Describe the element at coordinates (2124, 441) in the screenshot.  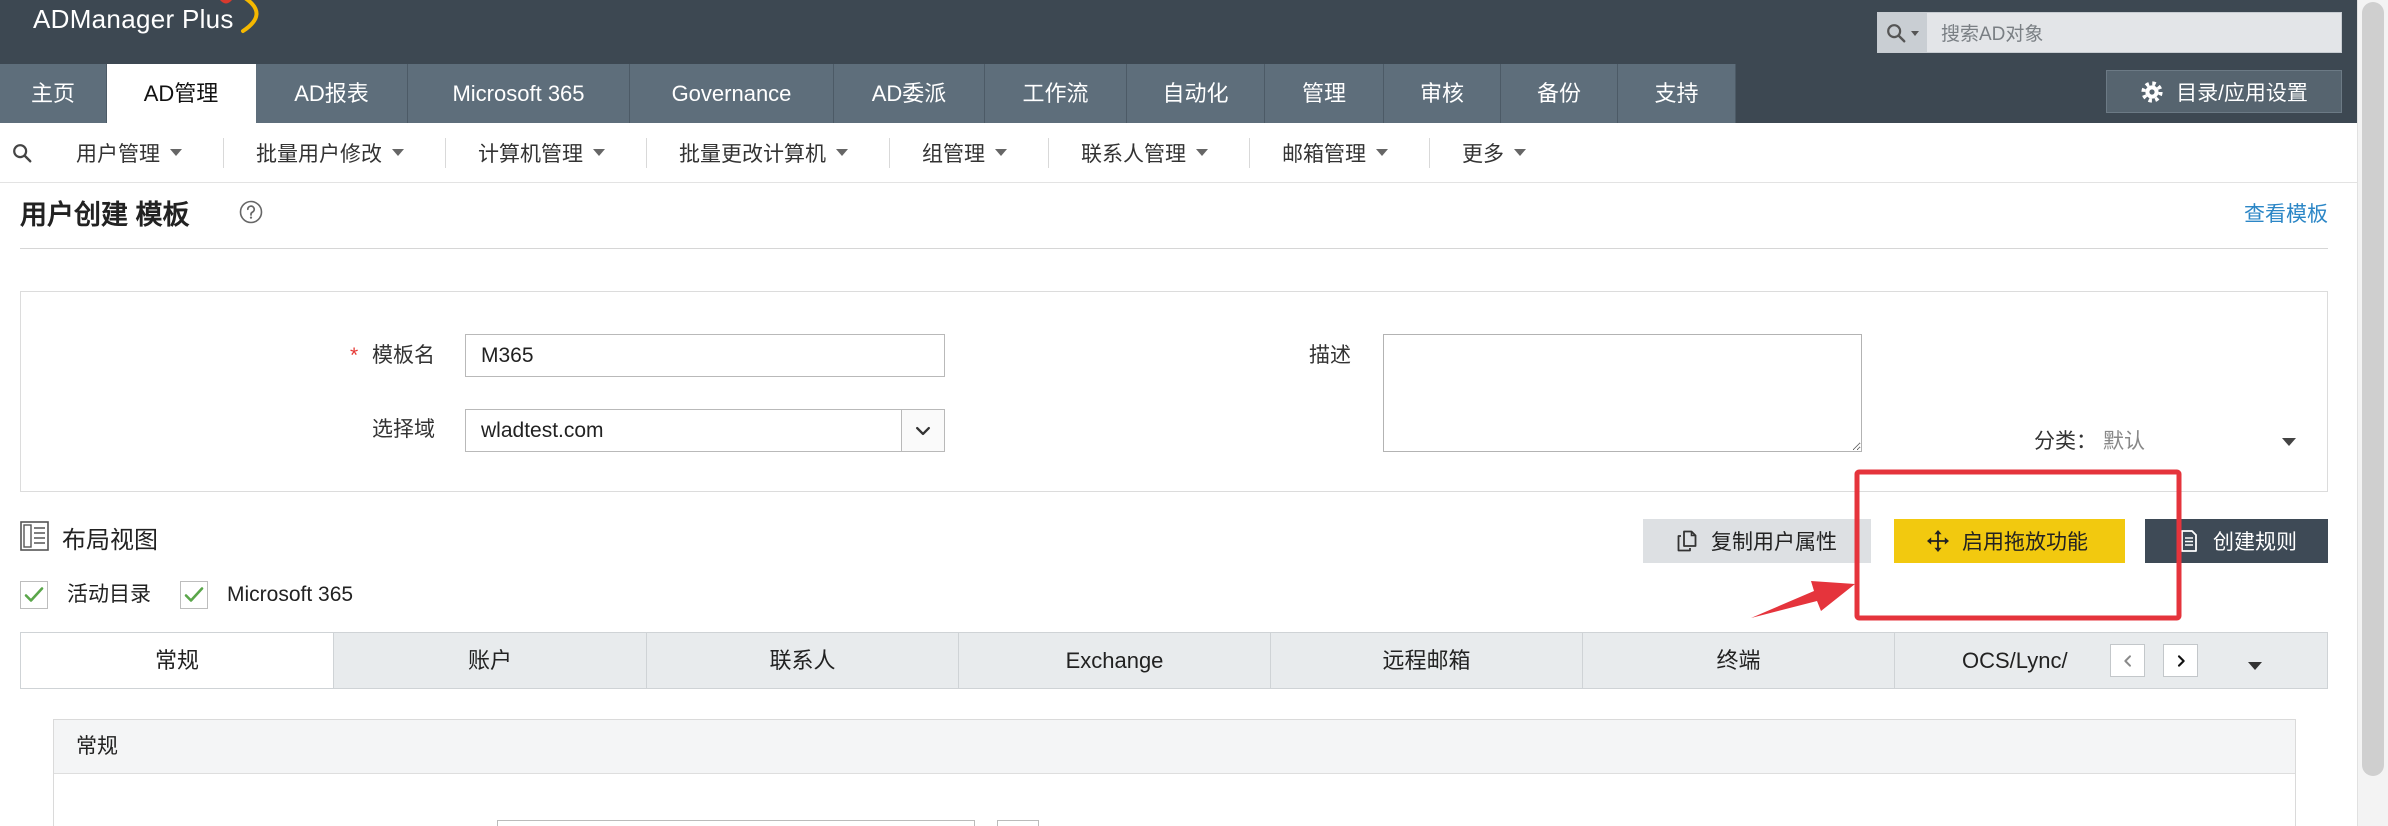
I see `category-value: 默认` at that location.